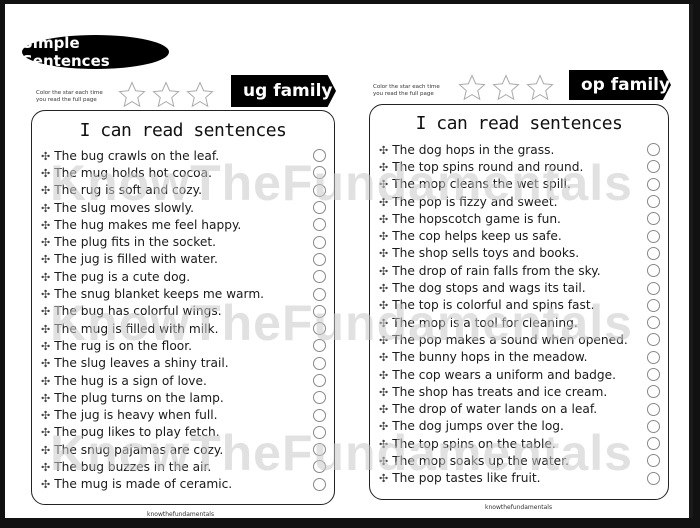 The width and height of the screenshot is (700, 528). I want to click on footer-credit: knowthefundamentals, so click(519, 507).